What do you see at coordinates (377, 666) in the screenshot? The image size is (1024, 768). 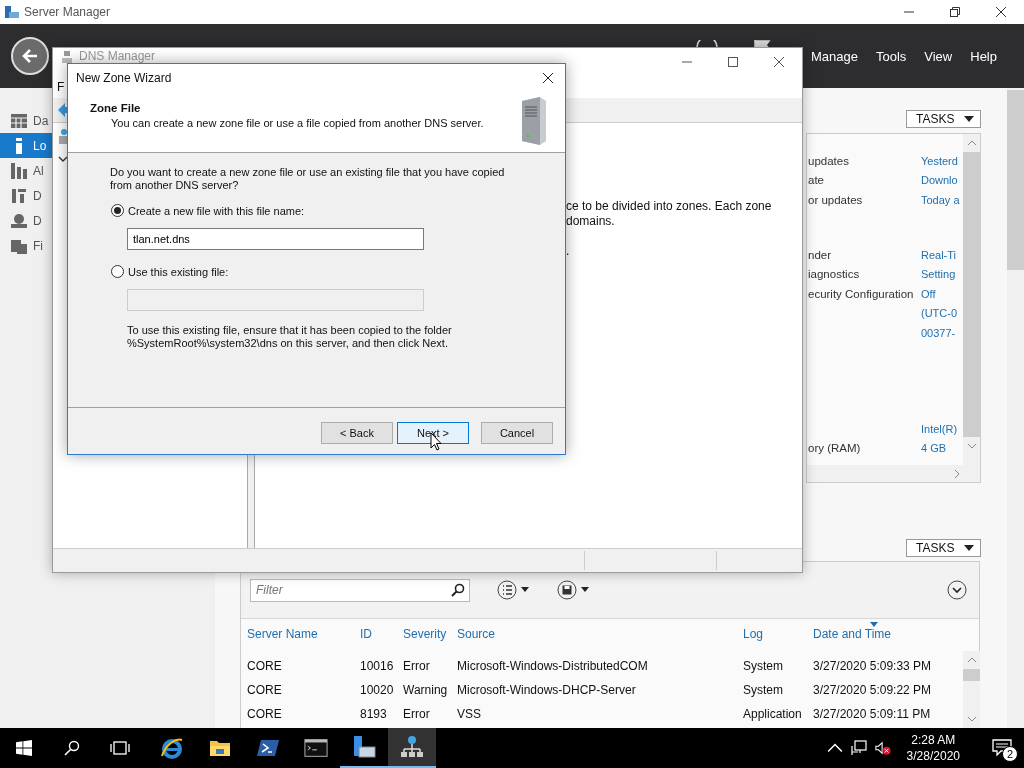 I see `table-cell-text: 10016` at bounding box center [377, 666].